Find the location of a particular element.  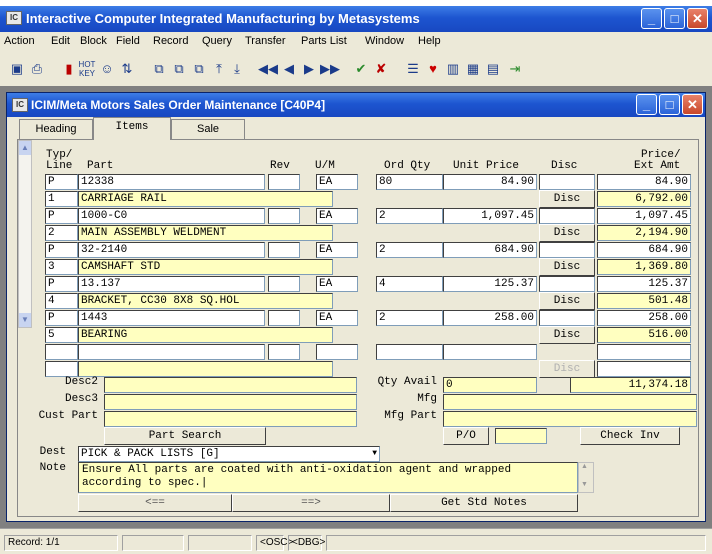

check-icon: ✔ is located at coordinates (361, 69).